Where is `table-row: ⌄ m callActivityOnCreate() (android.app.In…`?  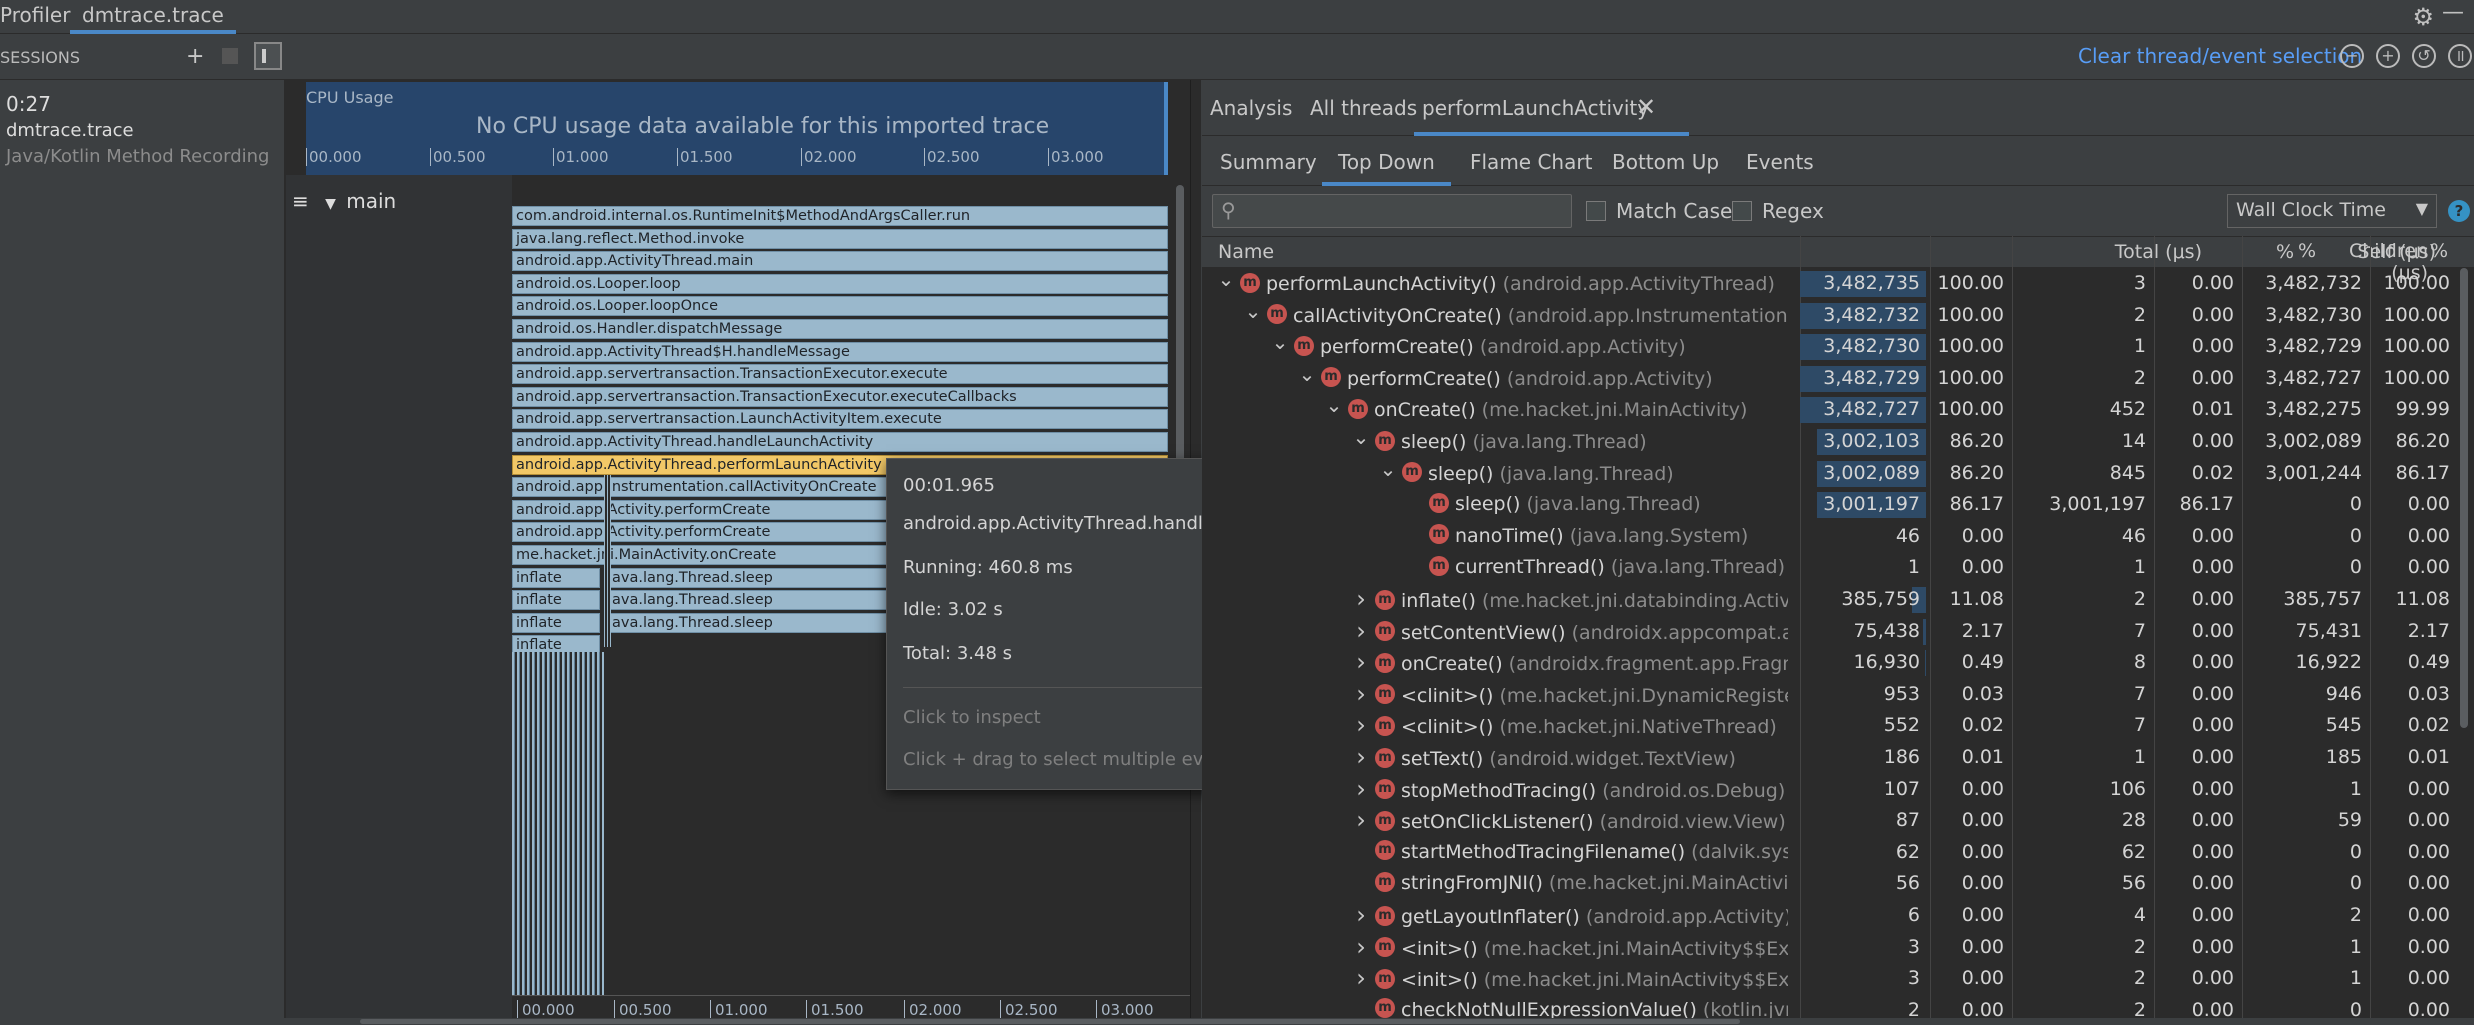 table-row: ⌄ m callActivityOnCreate() (android.app.In… is located at coordinates (1828, 316).